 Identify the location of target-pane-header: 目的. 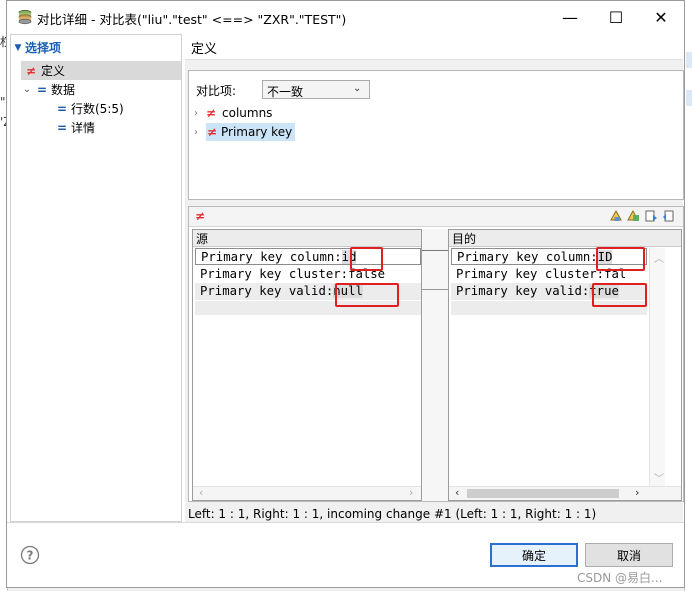
(565, 238).